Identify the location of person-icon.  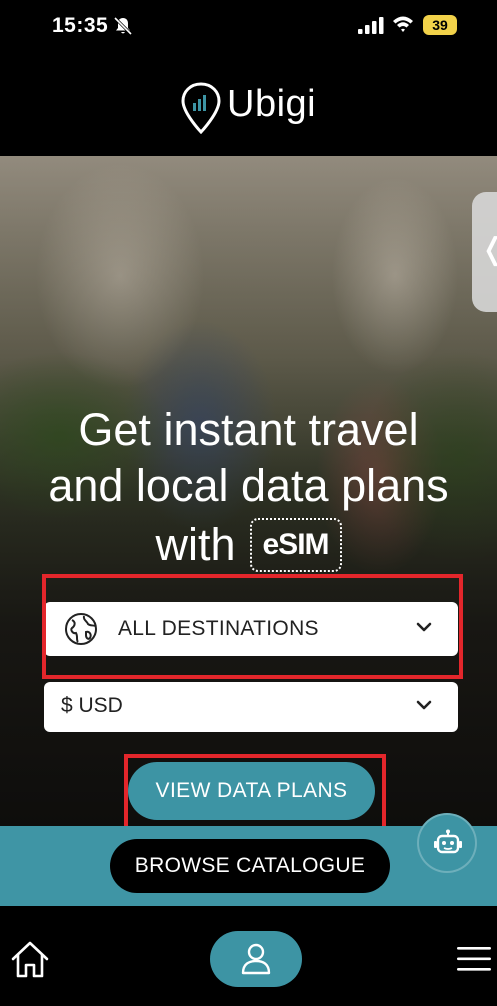
(256, 959).